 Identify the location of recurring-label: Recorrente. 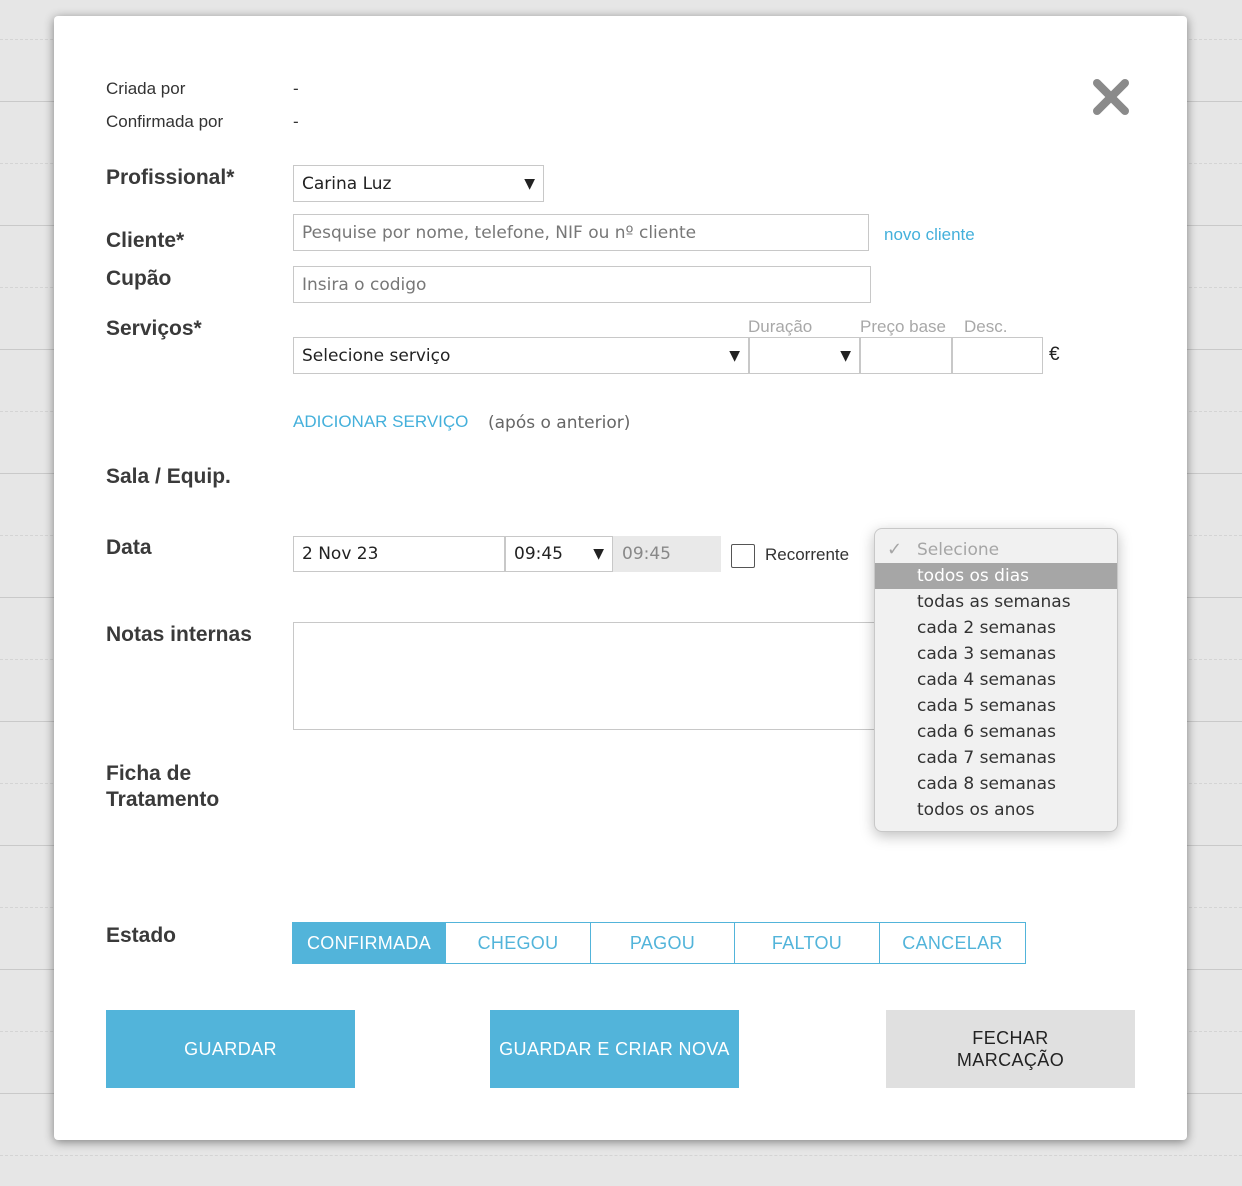
(807, 554).